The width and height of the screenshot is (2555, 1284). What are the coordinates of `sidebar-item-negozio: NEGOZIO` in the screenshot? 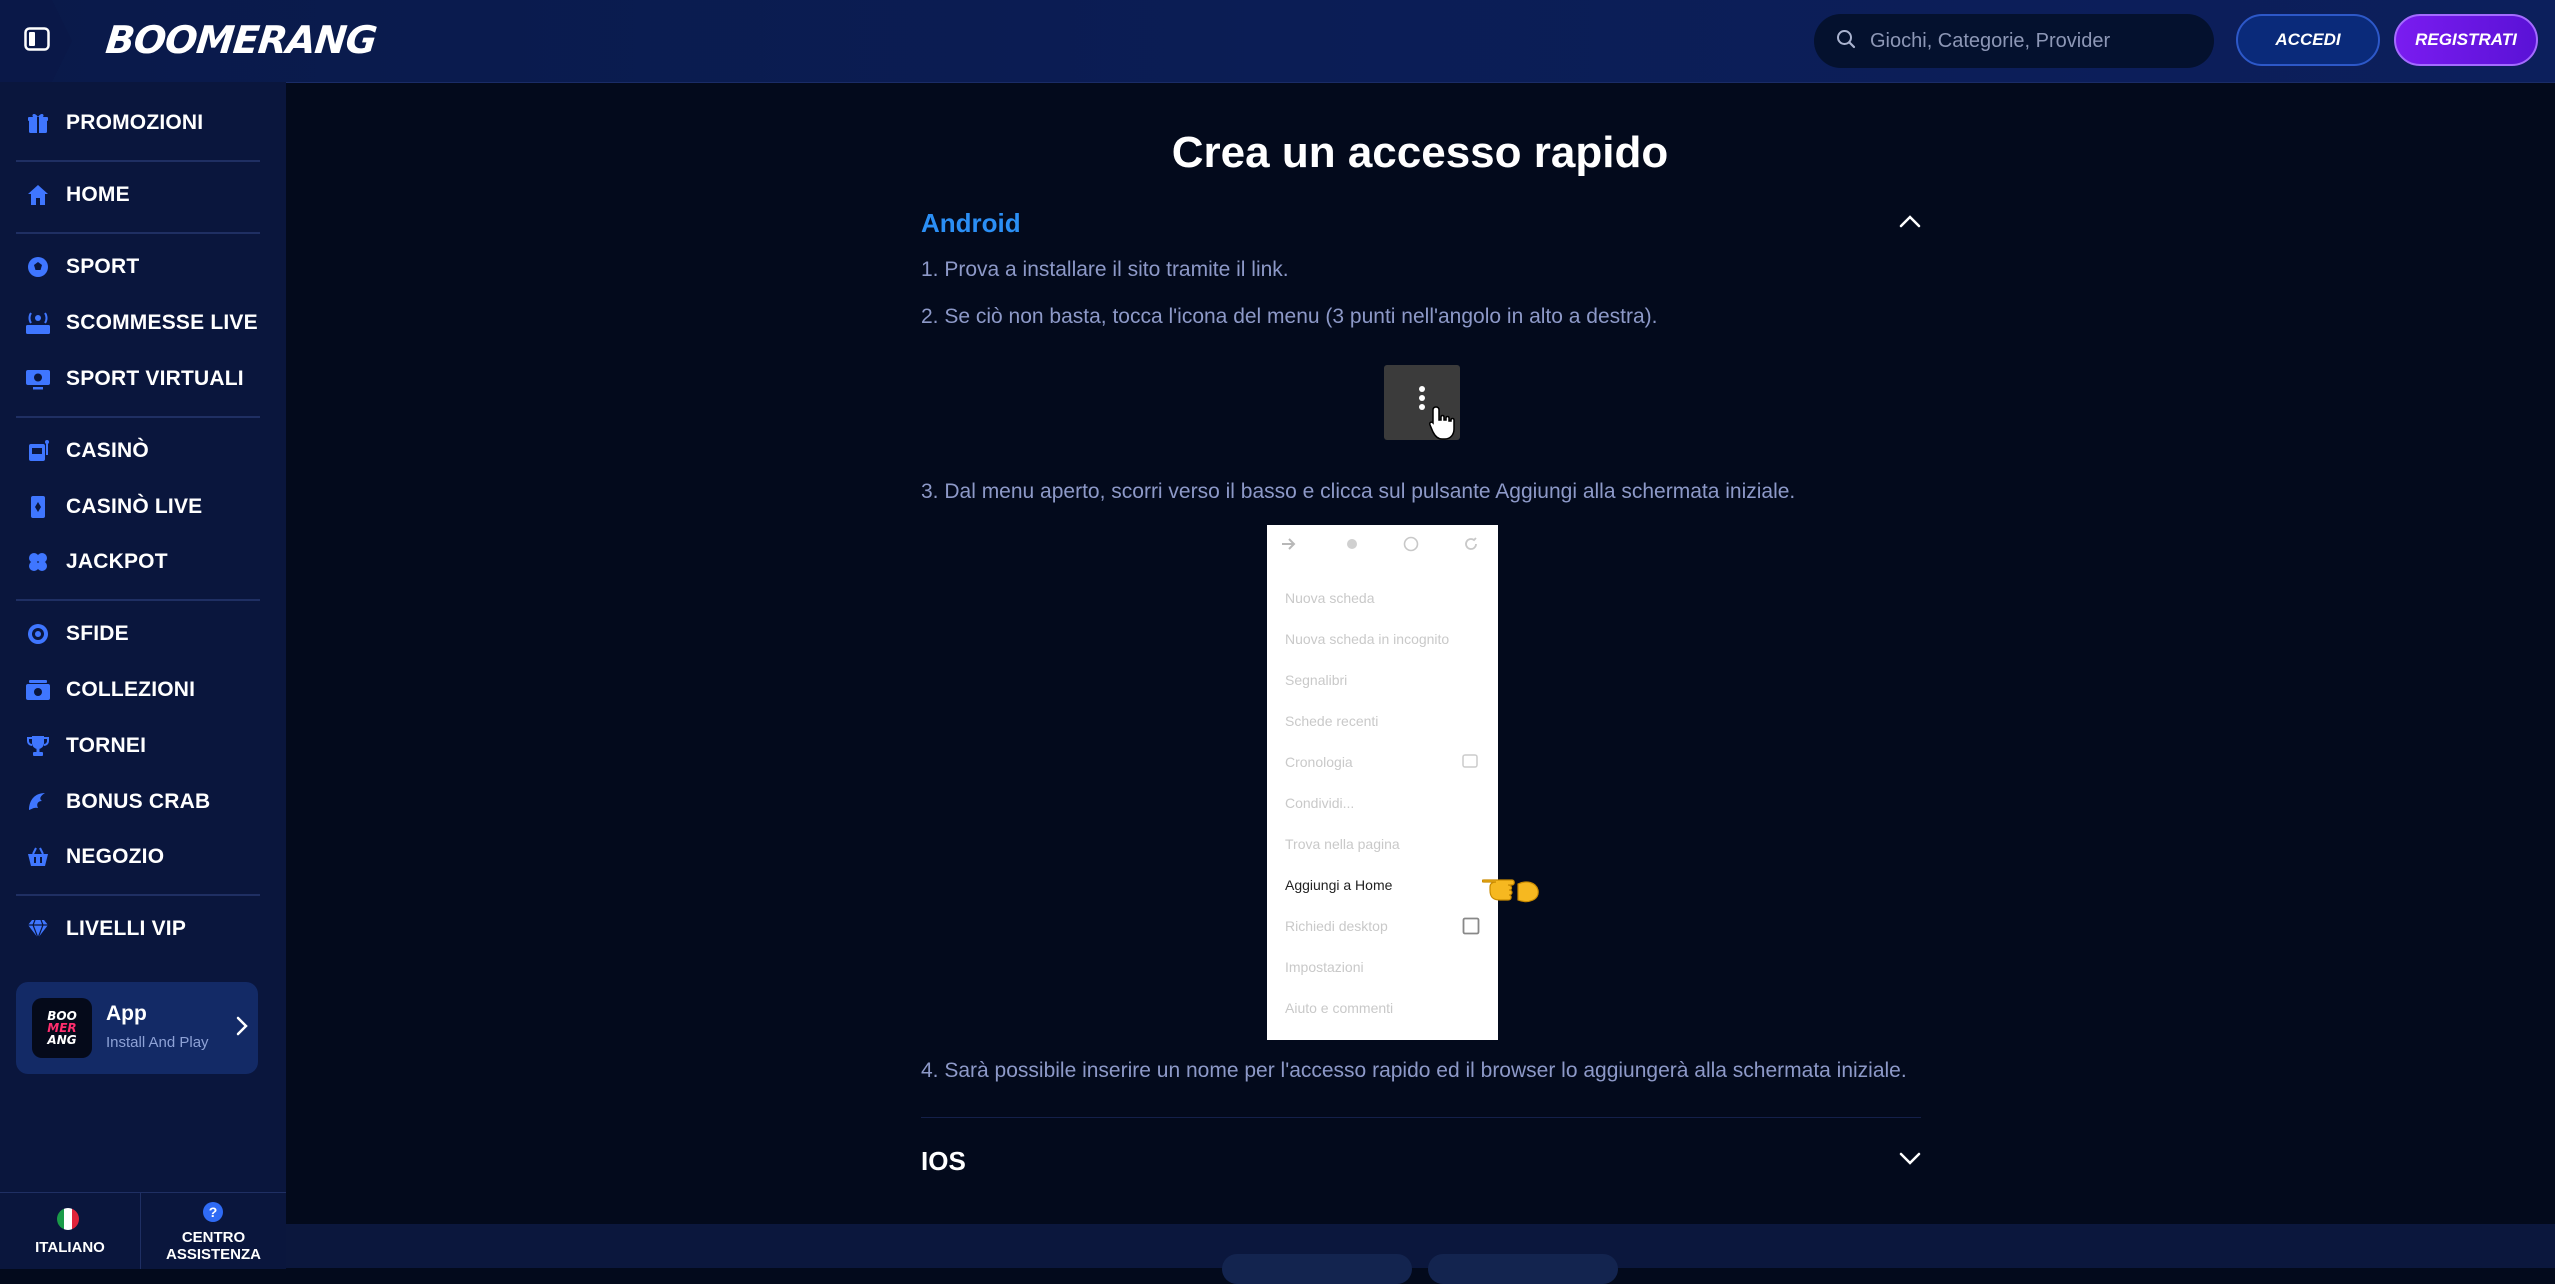 It's located at (94, 857).